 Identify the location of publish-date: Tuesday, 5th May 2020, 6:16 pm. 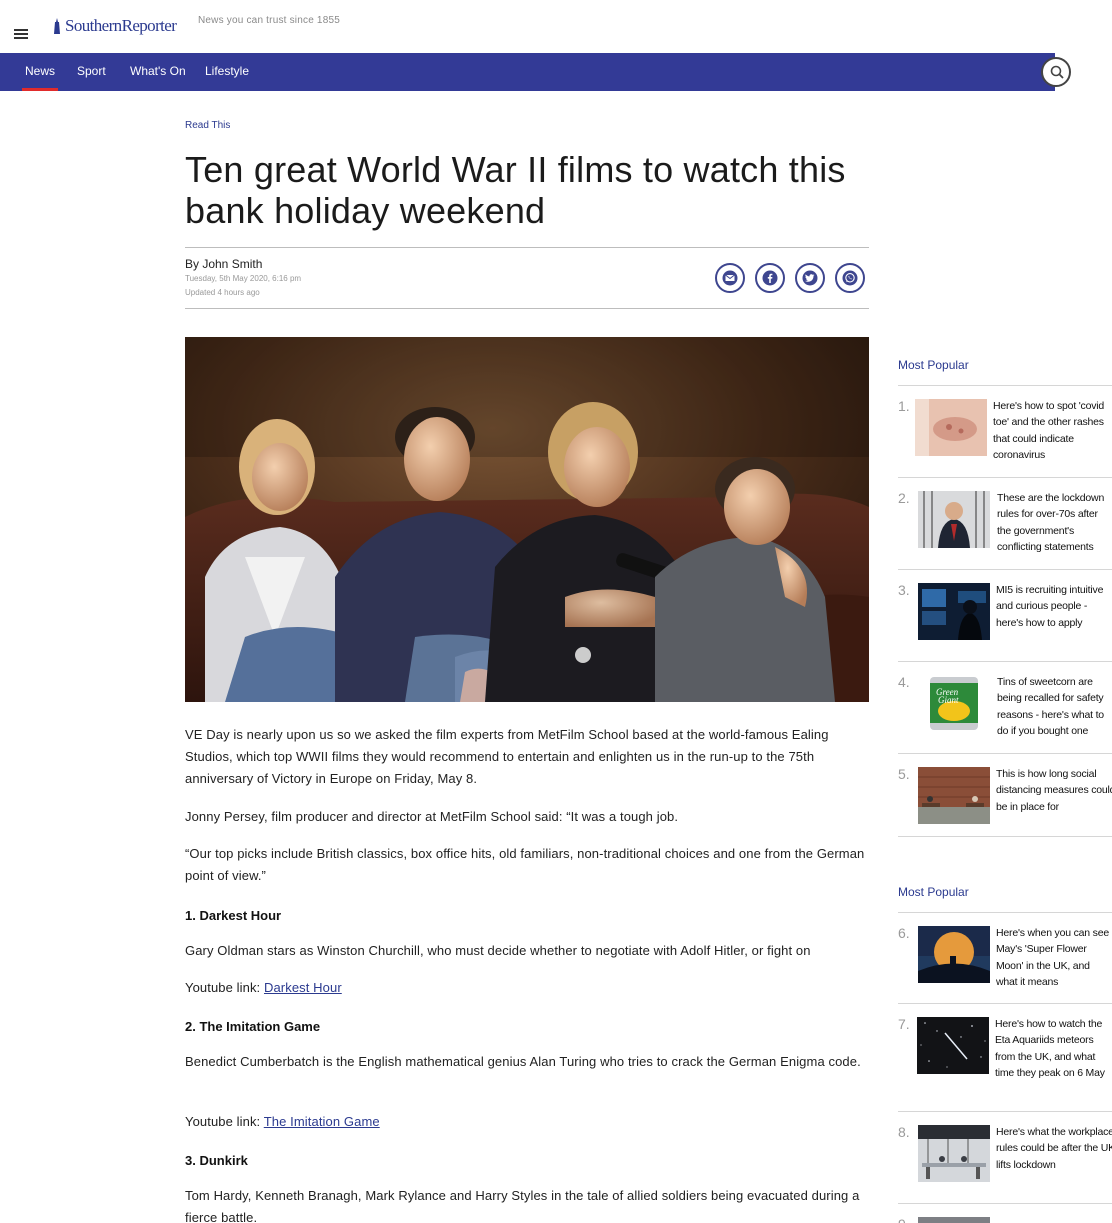
(243, 278).